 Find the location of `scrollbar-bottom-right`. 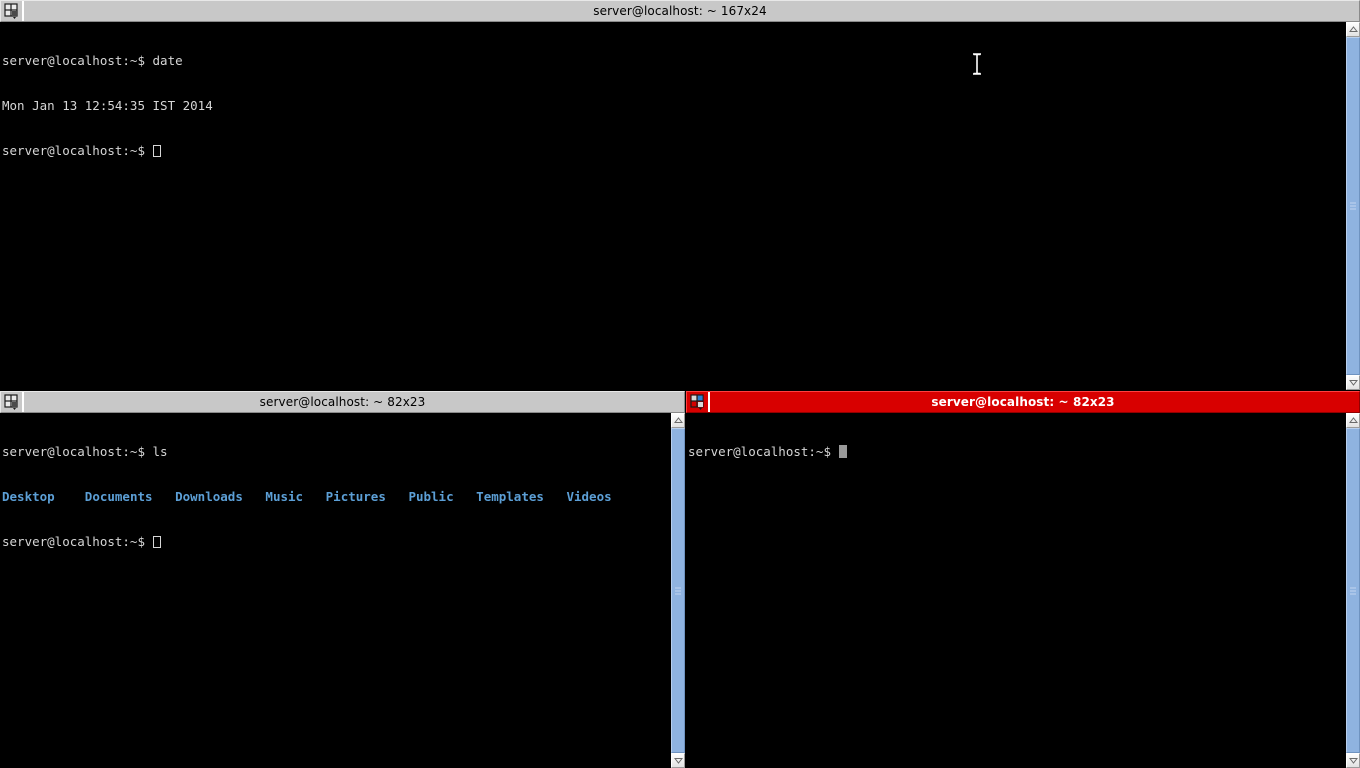

scrollbar-bottom-right is located at coordinates (1352, 590).